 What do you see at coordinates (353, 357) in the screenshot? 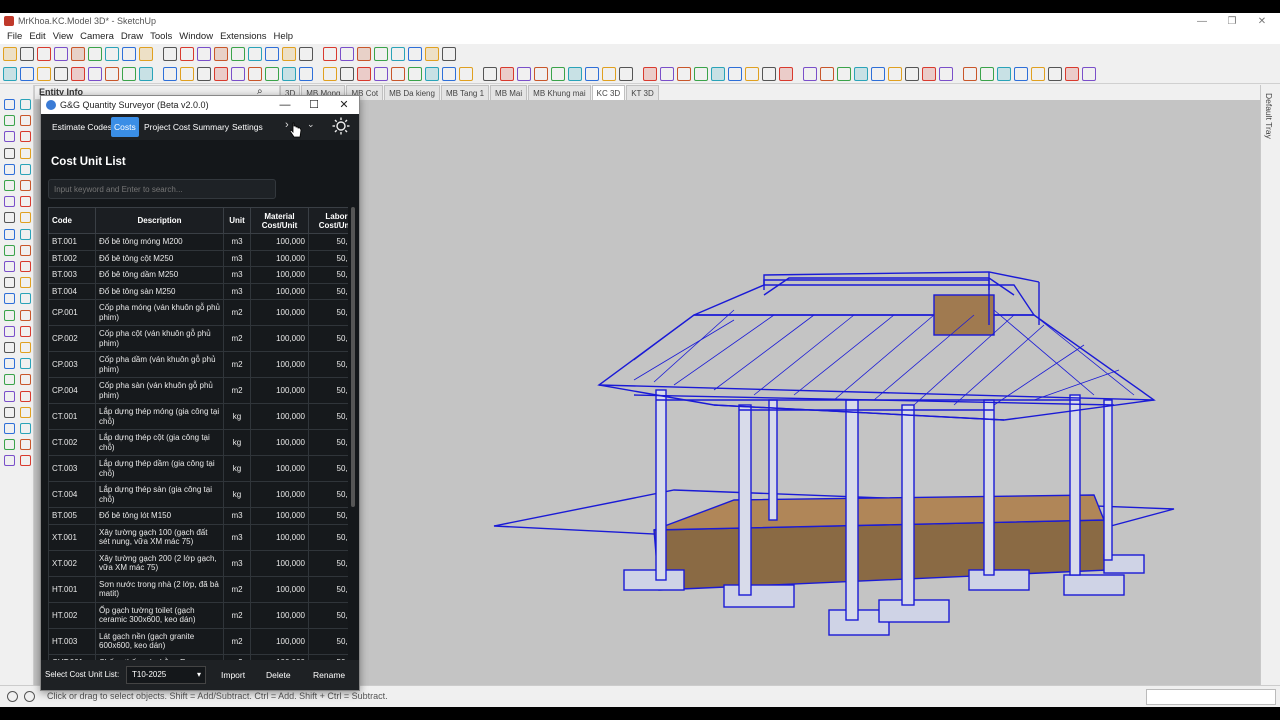
I see `table-scrollbar` at bounding box center [353, 357].